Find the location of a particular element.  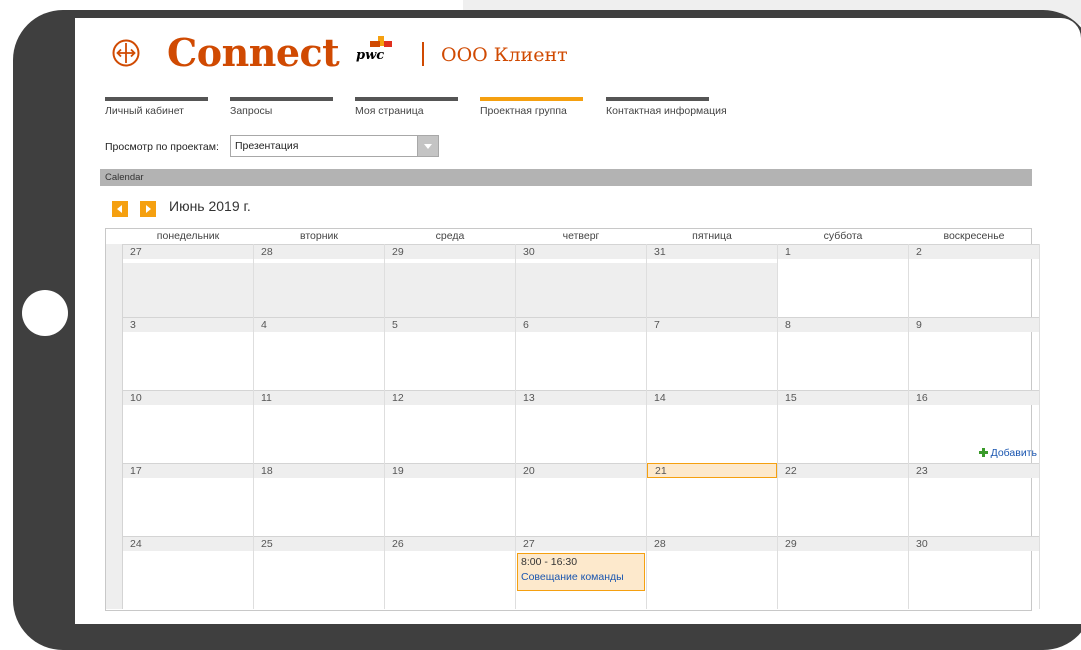

connect-logo-icon is located at coordinates (126, 53).